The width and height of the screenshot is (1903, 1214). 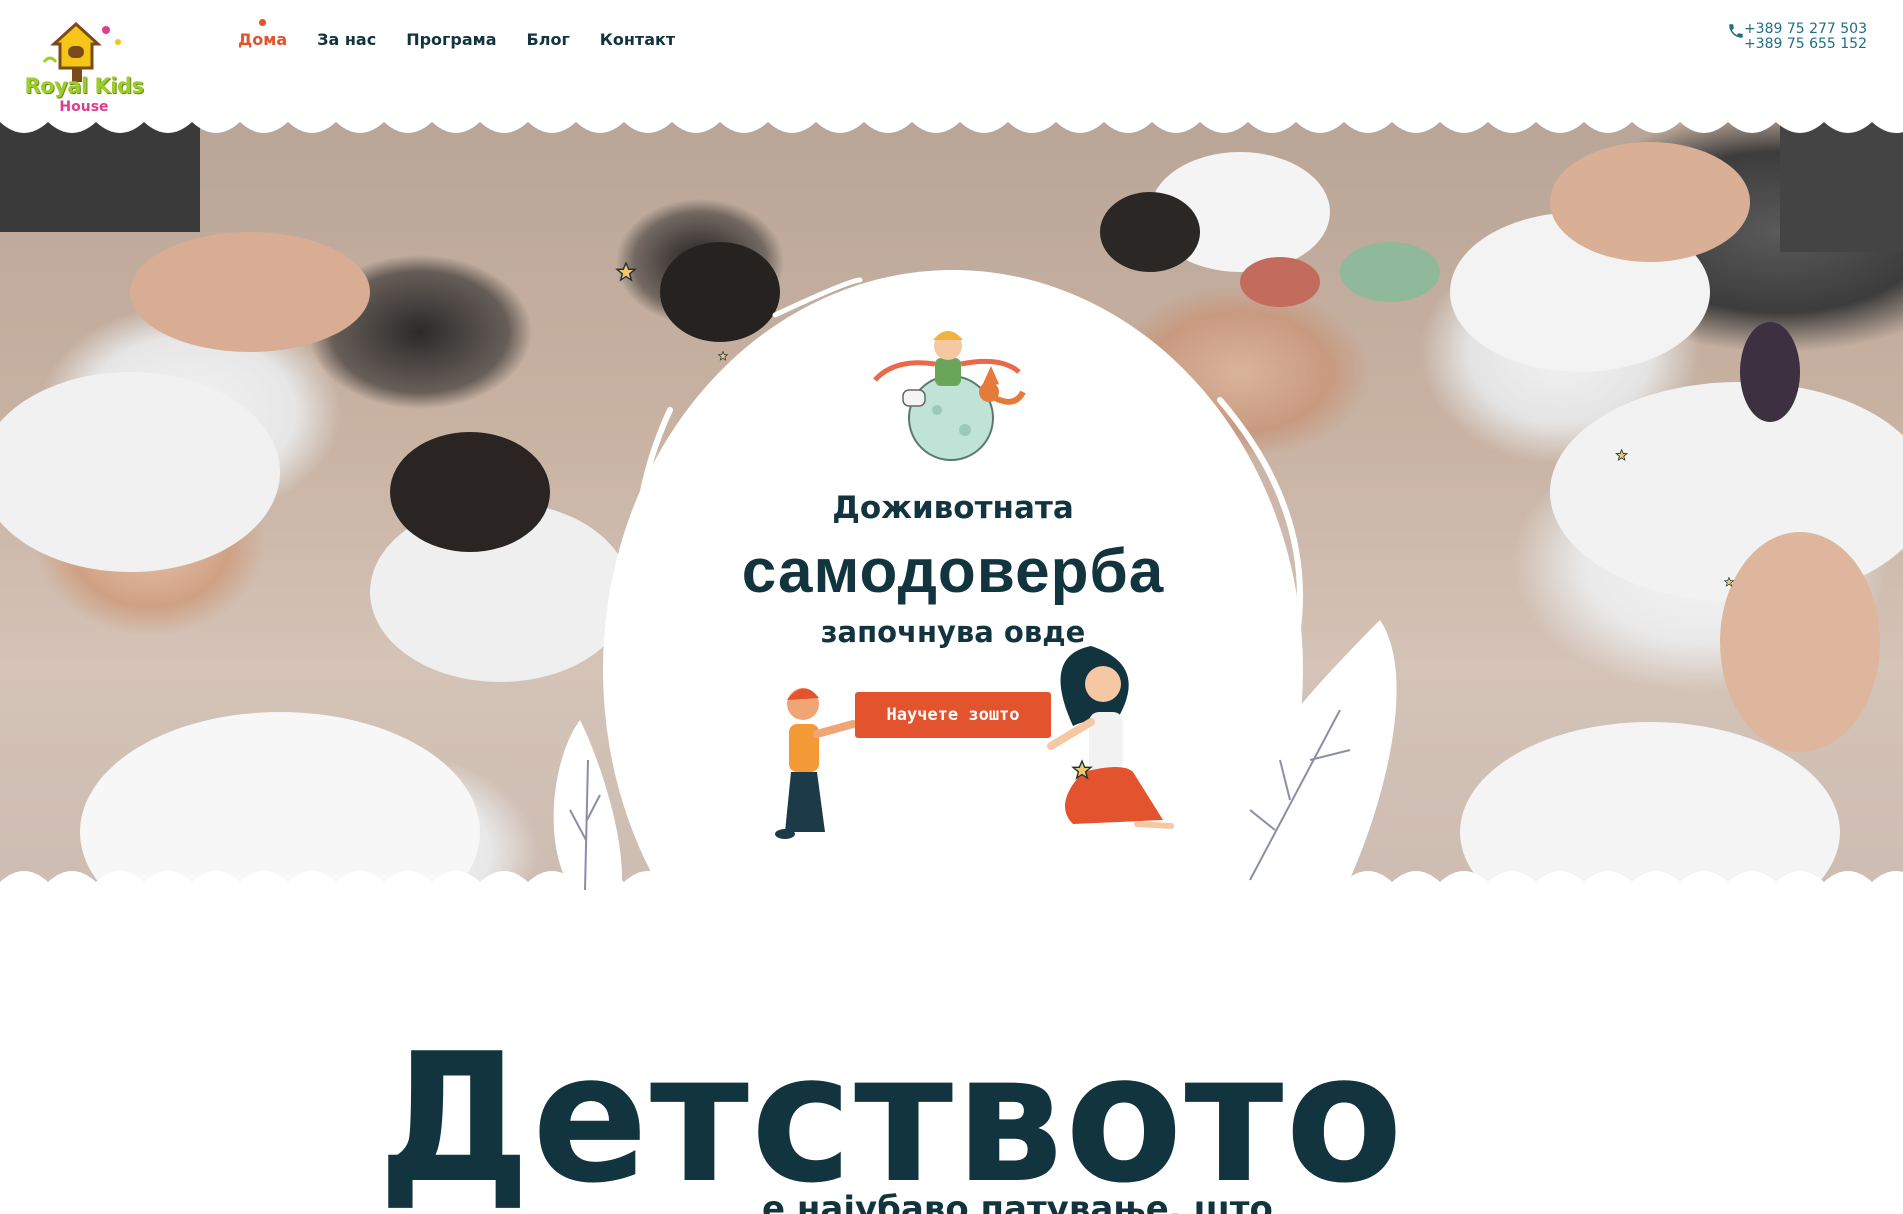 I want to click on nav-home-label: Дома, so click(x=263, y=39).